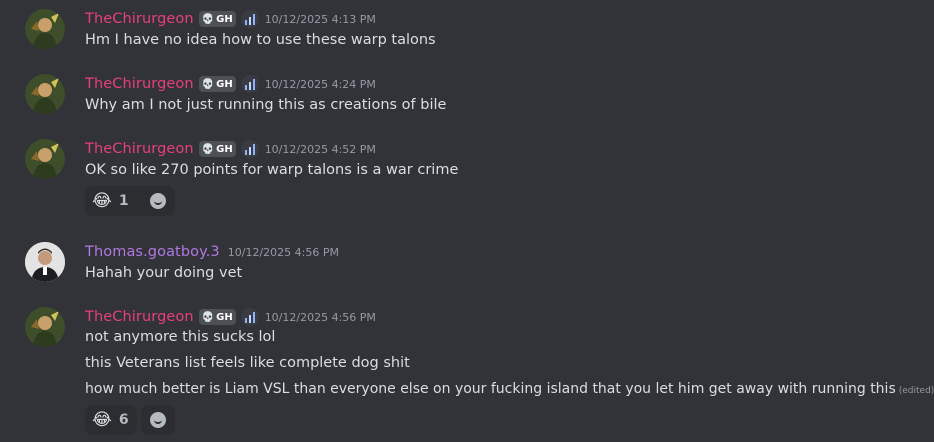 Image resolution: width=934 pixels, height=442 pixels. I want to click on message-text: Hahah your doing vet, so click(164, 273).